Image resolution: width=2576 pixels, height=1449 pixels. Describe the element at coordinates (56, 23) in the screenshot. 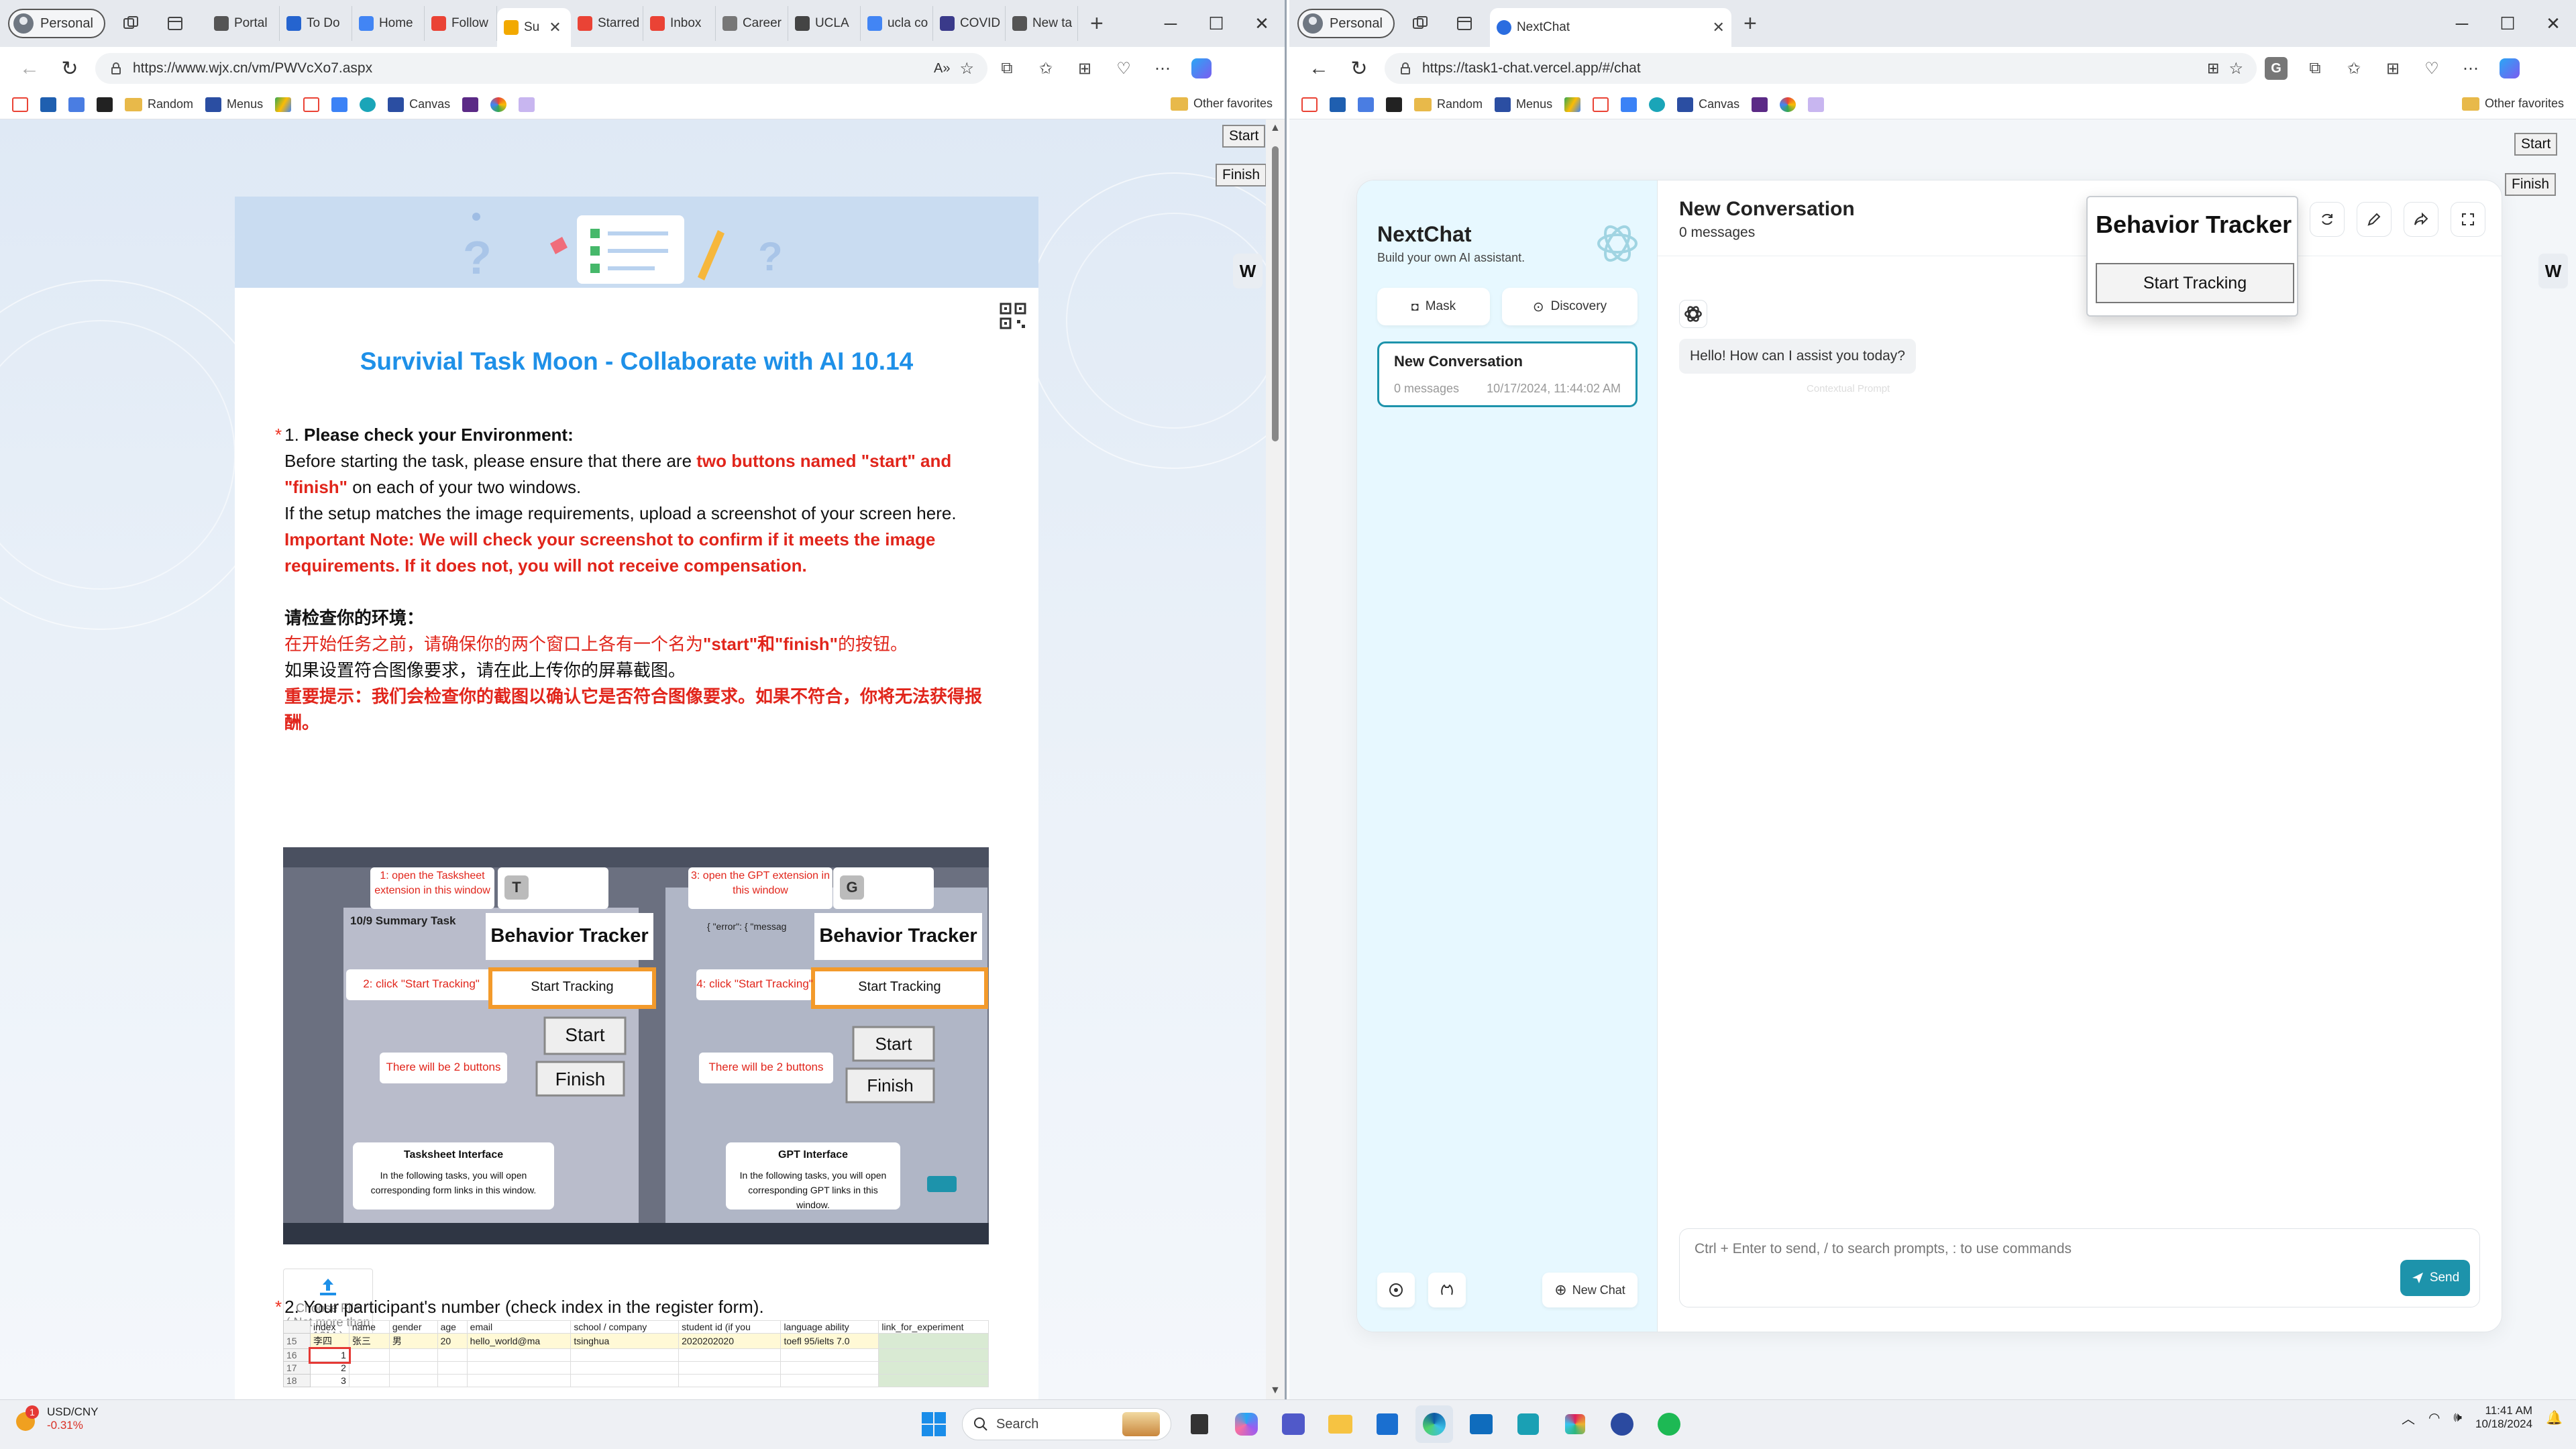

I see `profile-button: Personal` at that location.